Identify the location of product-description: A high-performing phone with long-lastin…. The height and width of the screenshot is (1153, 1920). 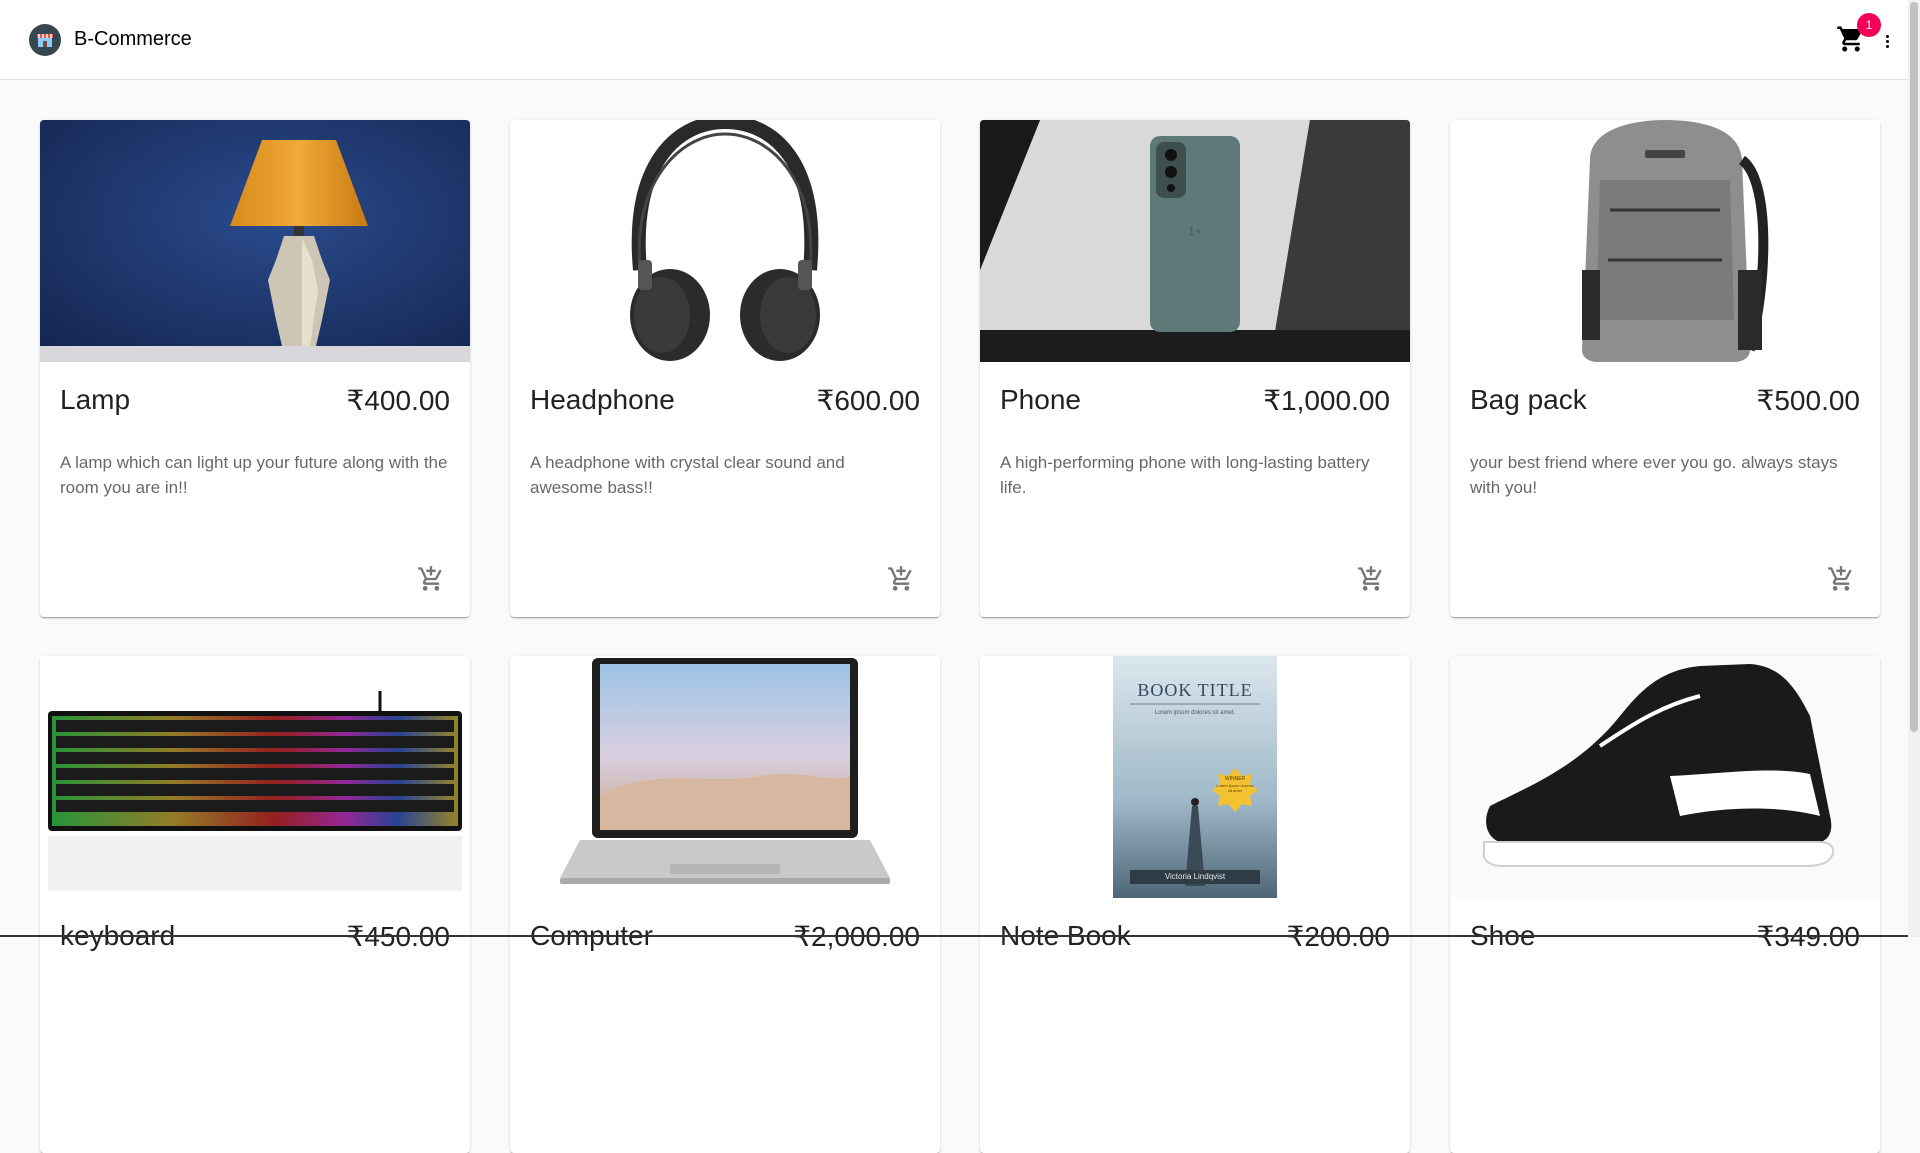
(1185, 475).